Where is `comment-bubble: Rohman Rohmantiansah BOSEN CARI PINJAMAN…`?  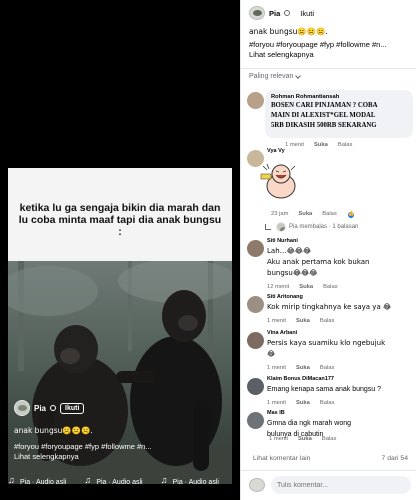 comment-bubble: Rohman Rohmantiansah BOSEN CARI PINJAMAN… is located at coordinates (339, 114).